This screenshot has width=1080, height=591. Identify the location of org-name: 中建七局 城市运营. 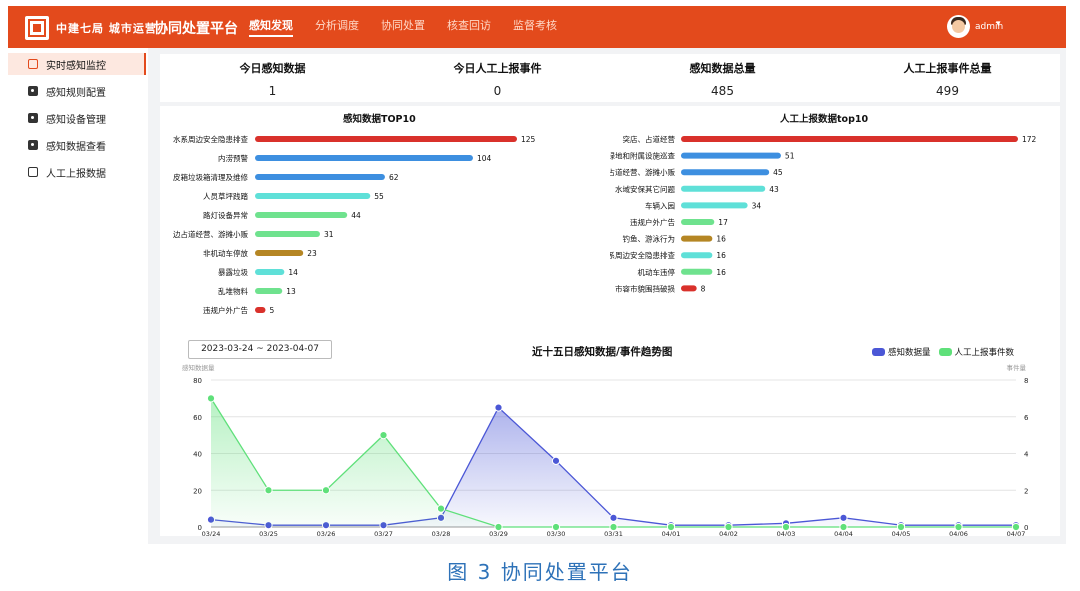
(106, 28).